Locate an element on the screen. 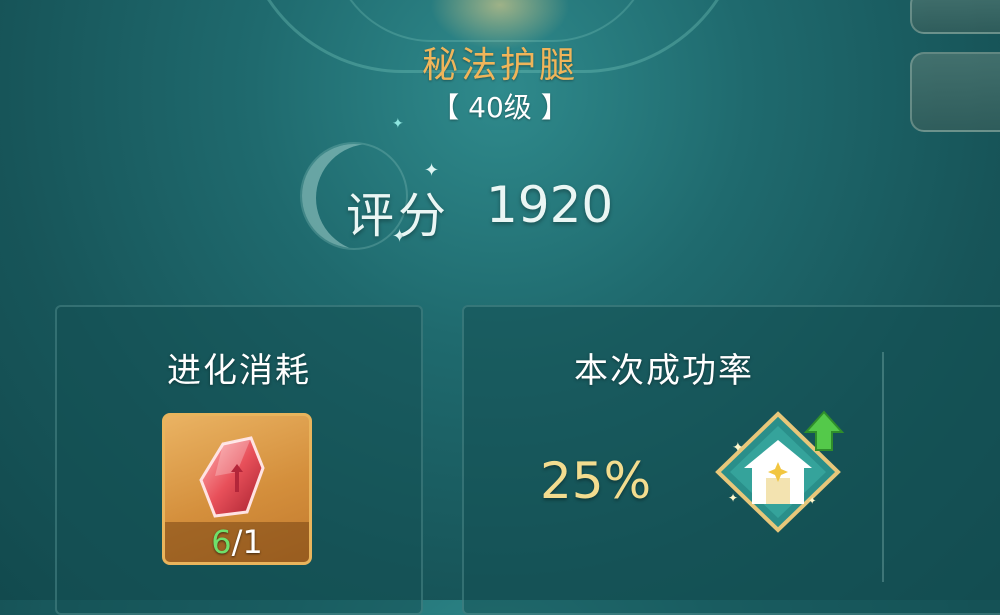  red-crystal-icon is located at coordinates (232, 477).